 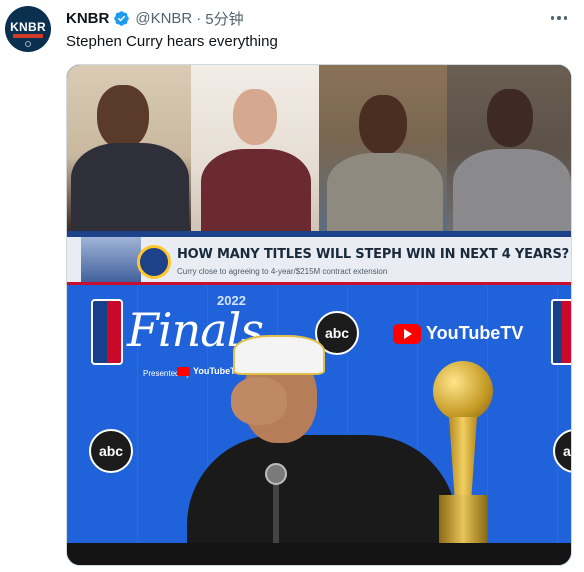 I want to click on avatar-logo-mark, so click(x=28, y=44).